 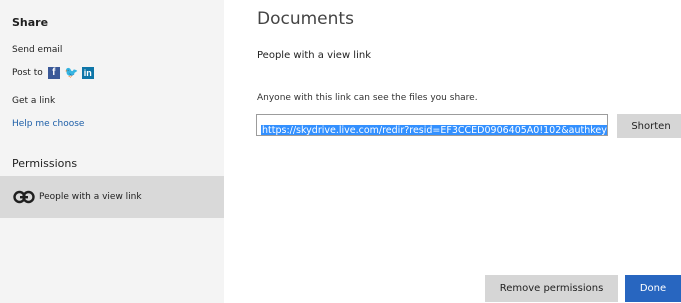 I want to click on facebook-icon: f, so click(x=53, y=73).